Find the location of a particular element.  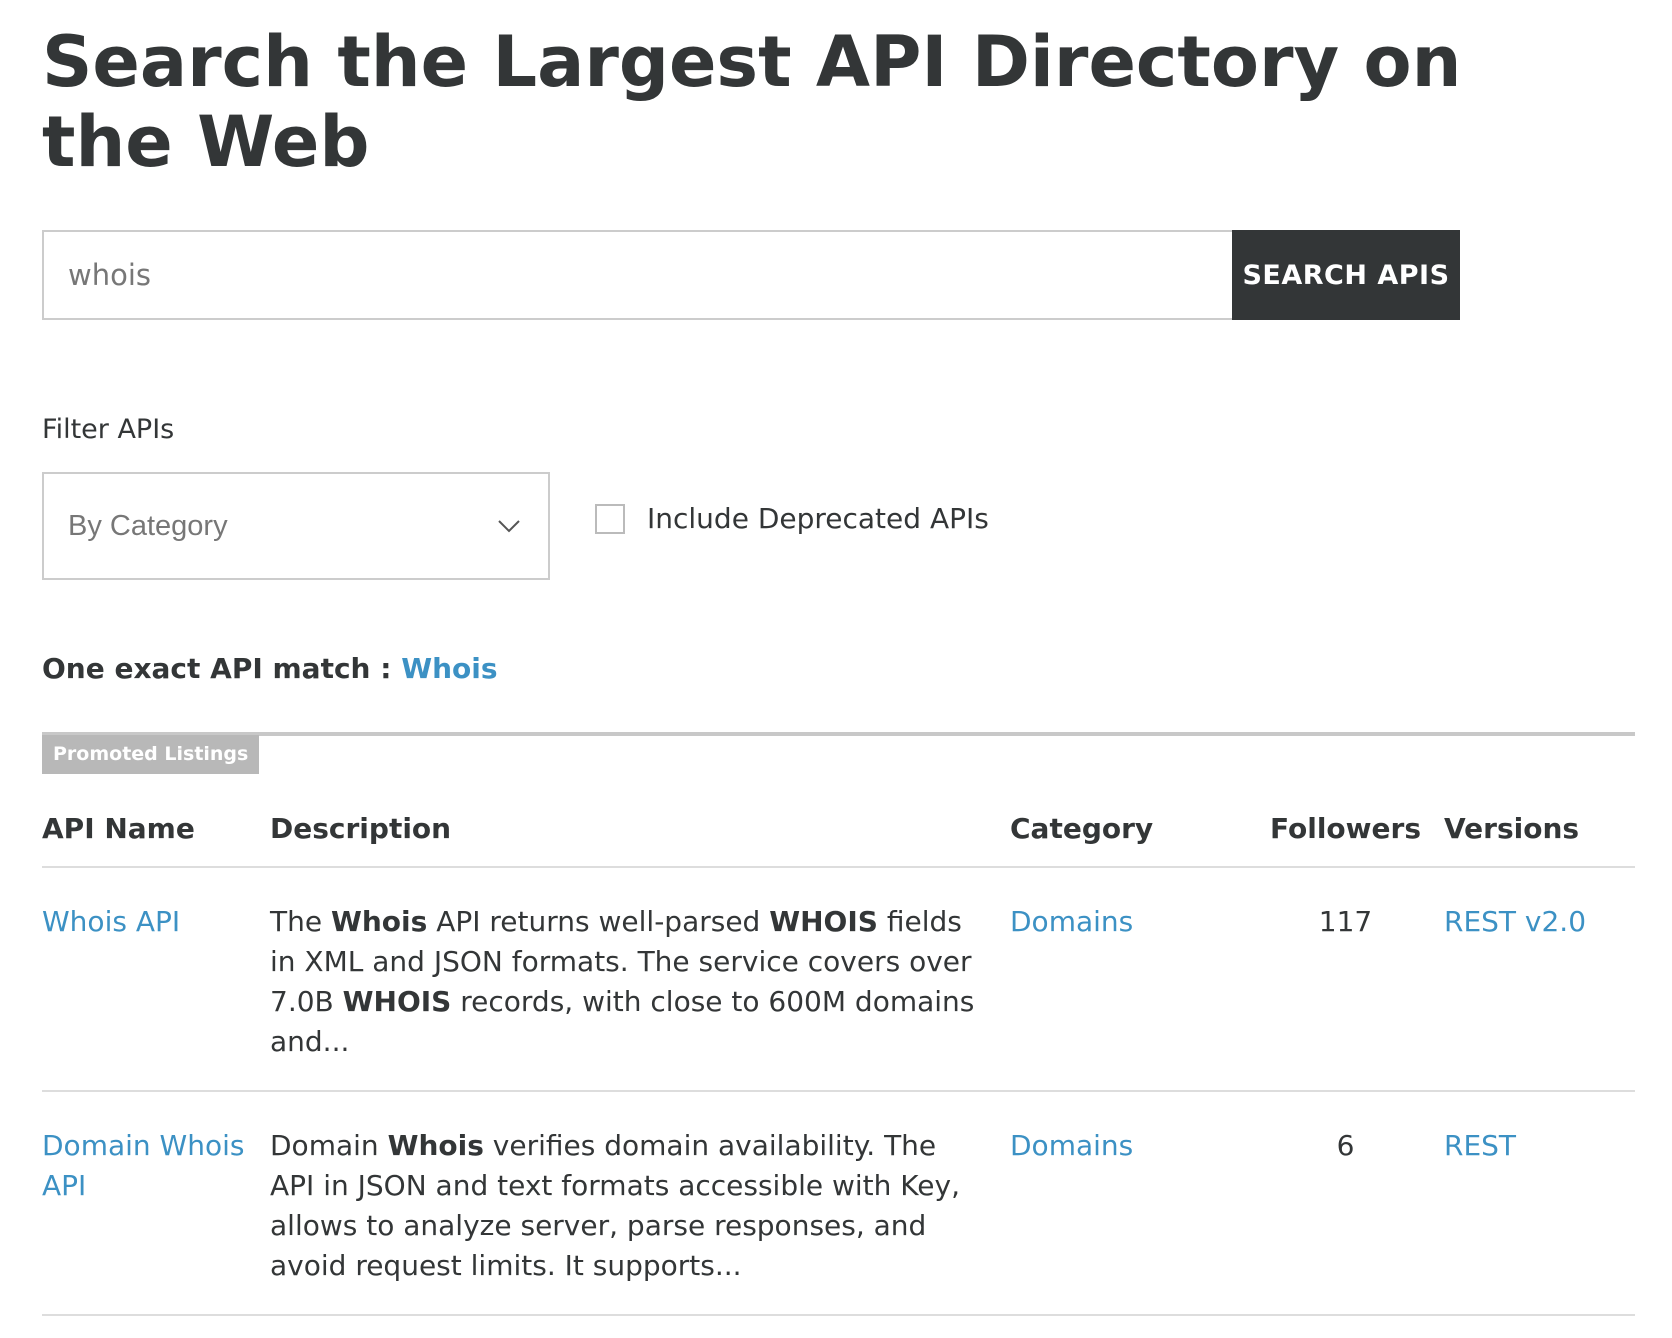

api-version-link: REST v2.0 is located at coordinates (1539, 979).